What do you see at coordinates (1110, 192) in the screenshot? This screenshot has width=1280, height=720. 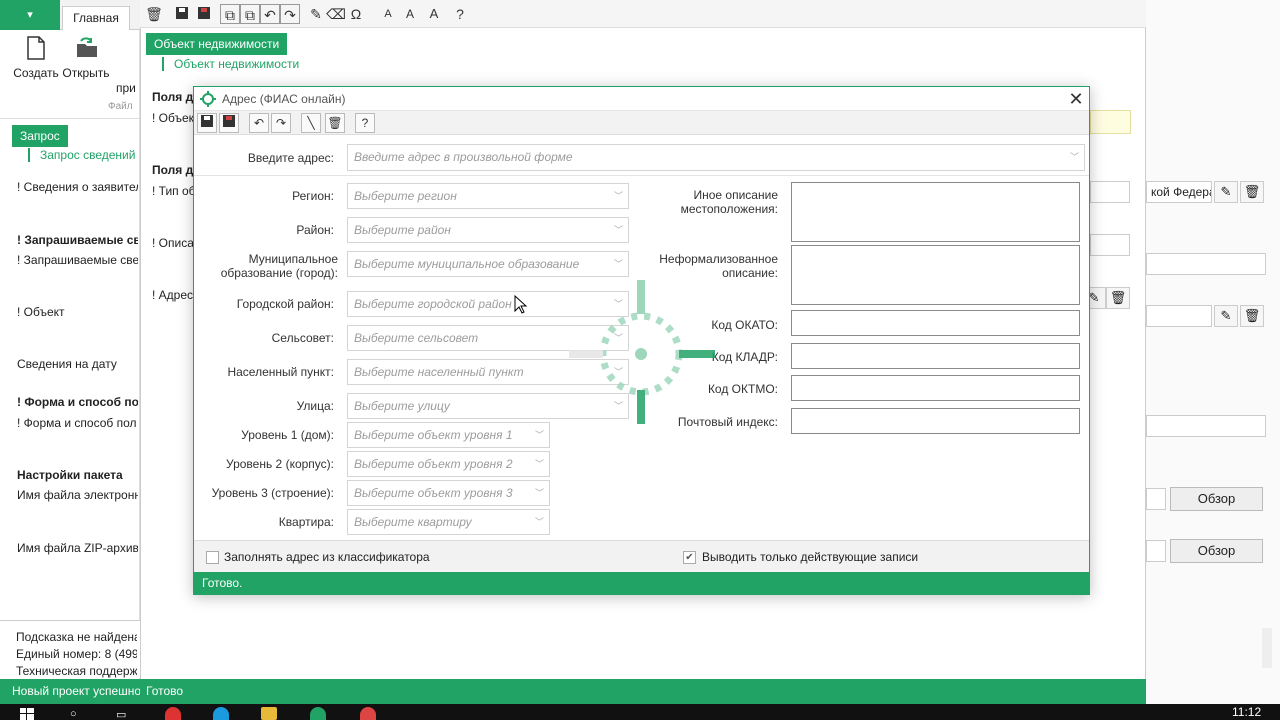 I see `type-field` at bounding box center [1110, 192].